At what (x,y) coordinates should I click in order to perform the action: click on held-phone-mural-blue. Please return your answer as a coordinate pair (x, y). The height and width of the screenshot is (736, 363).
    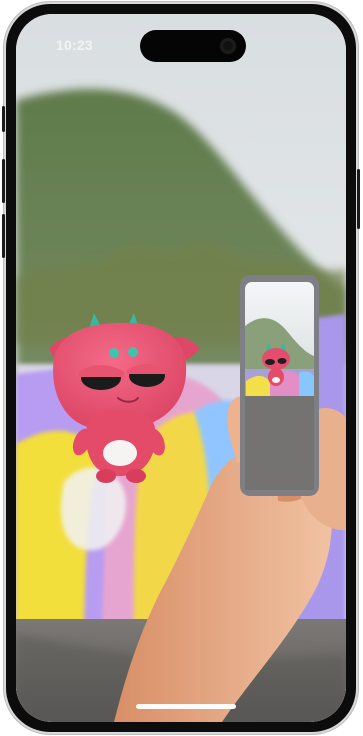
    Looking at the image, I should click on (306, 383).